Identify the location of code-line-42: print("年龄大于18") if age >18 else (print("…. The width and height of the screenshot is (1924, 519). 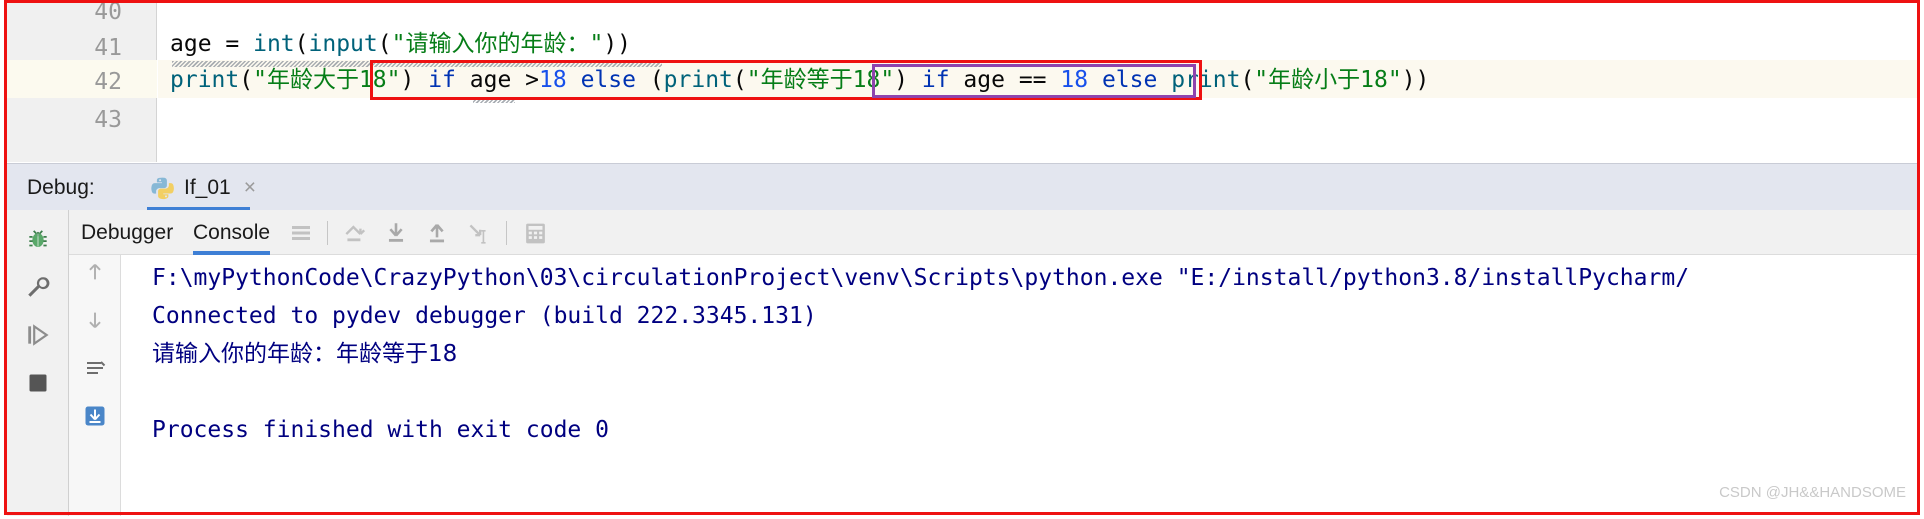
(799, 80).